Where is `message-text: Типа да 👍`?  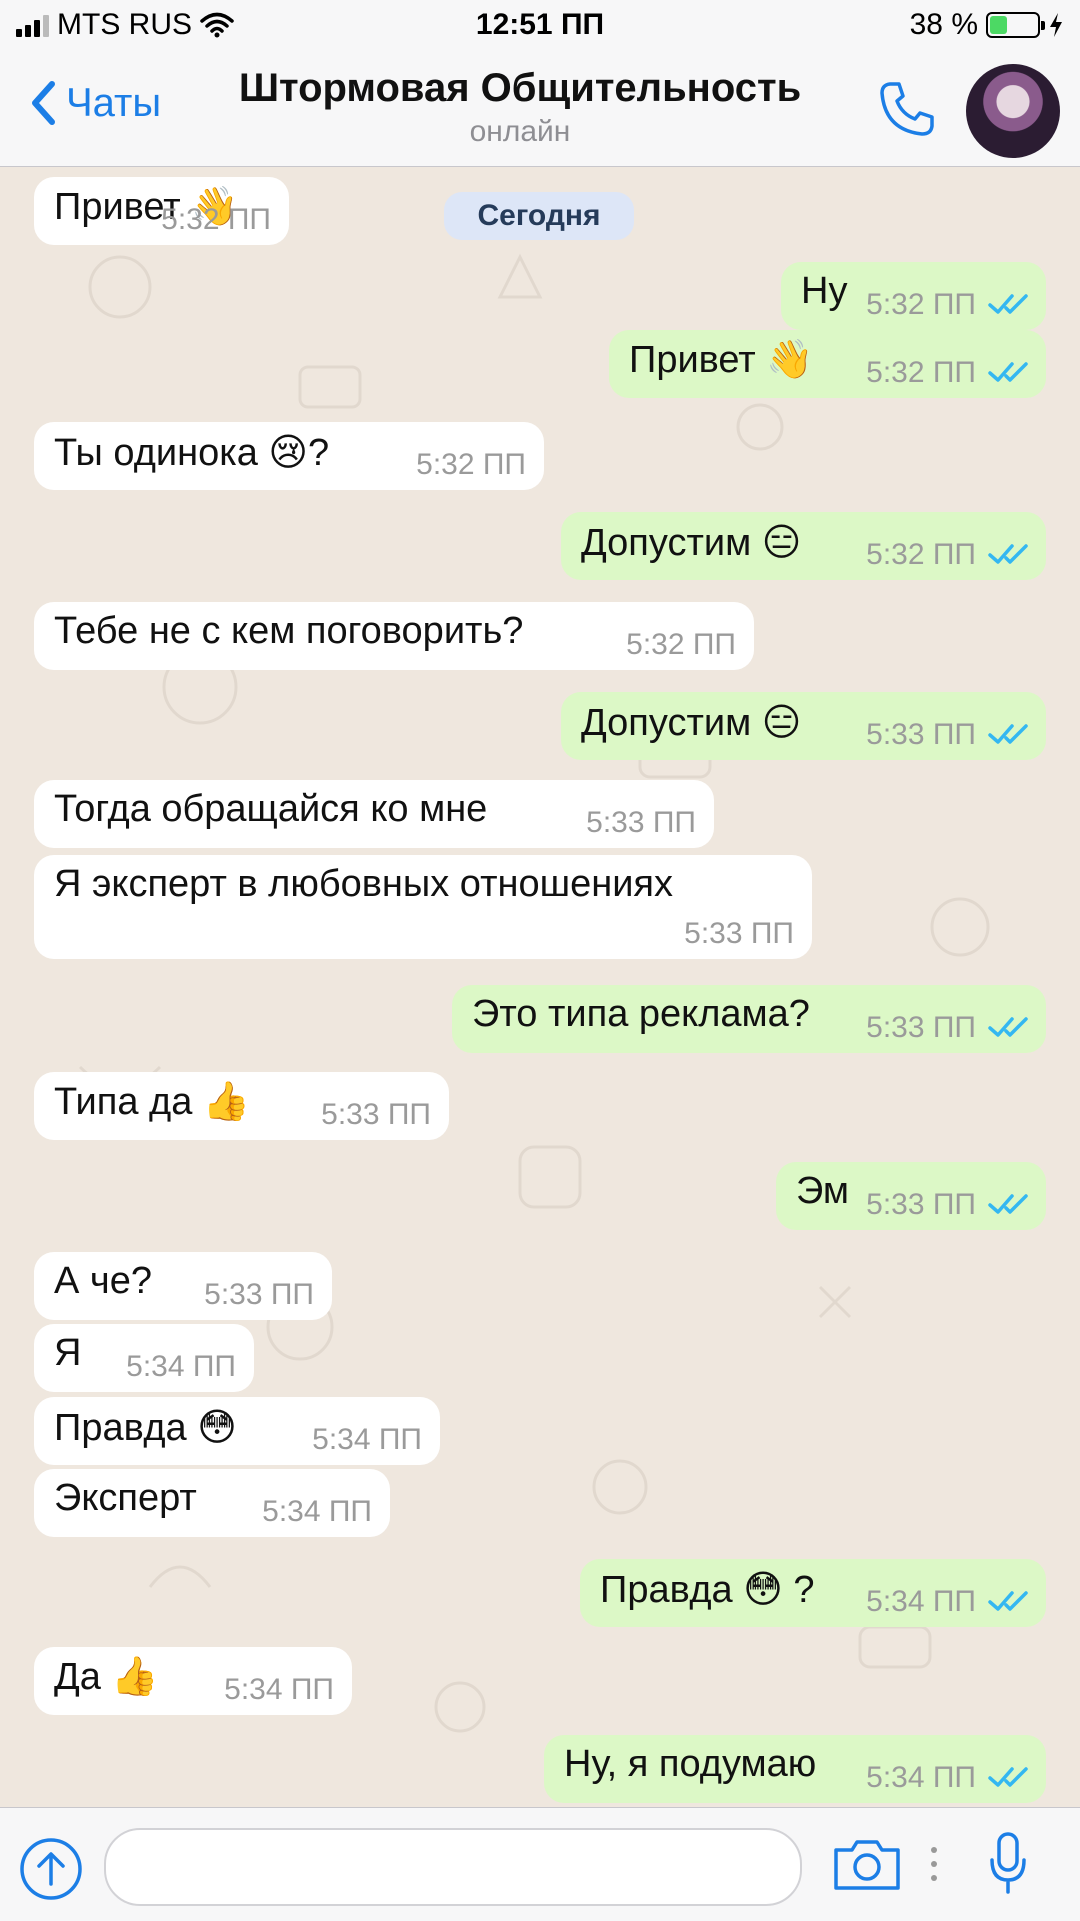 message-text: Типа да 👍 is located at coordinates (152, 1102).